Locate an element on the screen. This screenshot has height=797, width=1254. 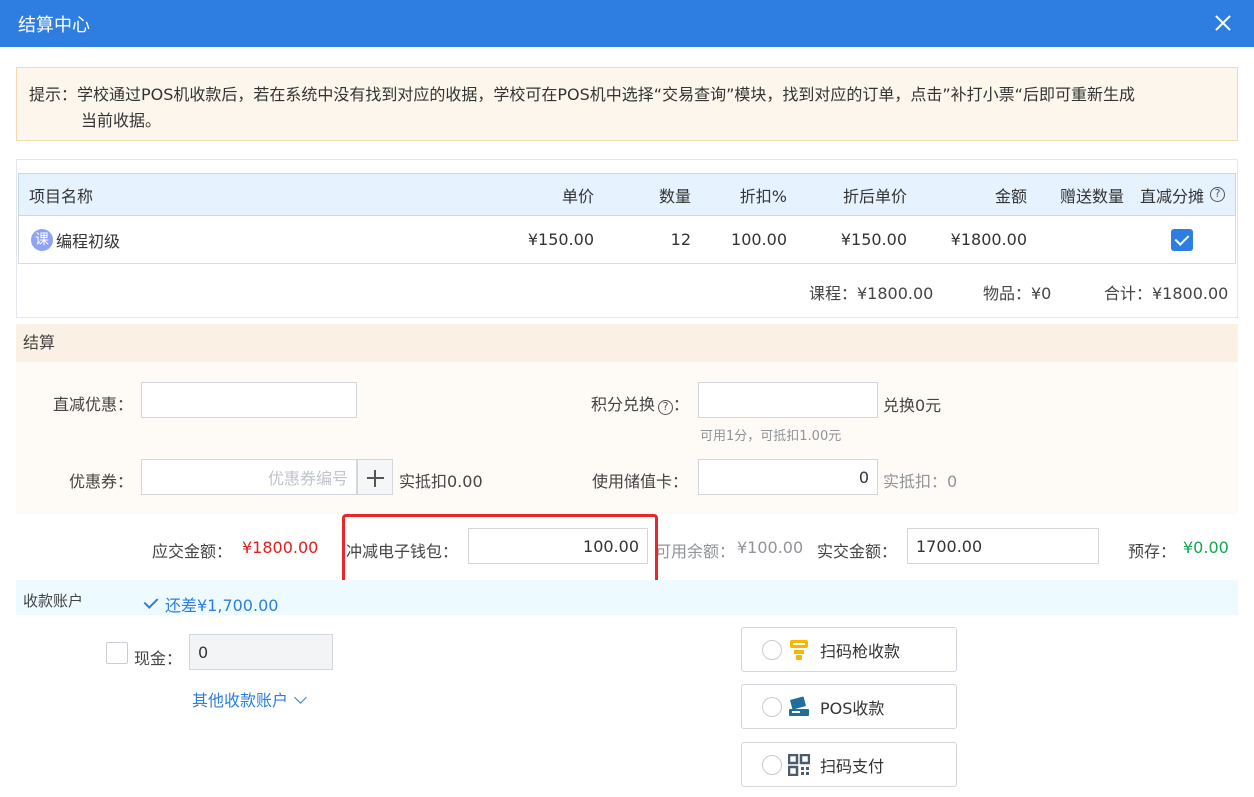
qr-code-icon is located at coordinates (799, 764).